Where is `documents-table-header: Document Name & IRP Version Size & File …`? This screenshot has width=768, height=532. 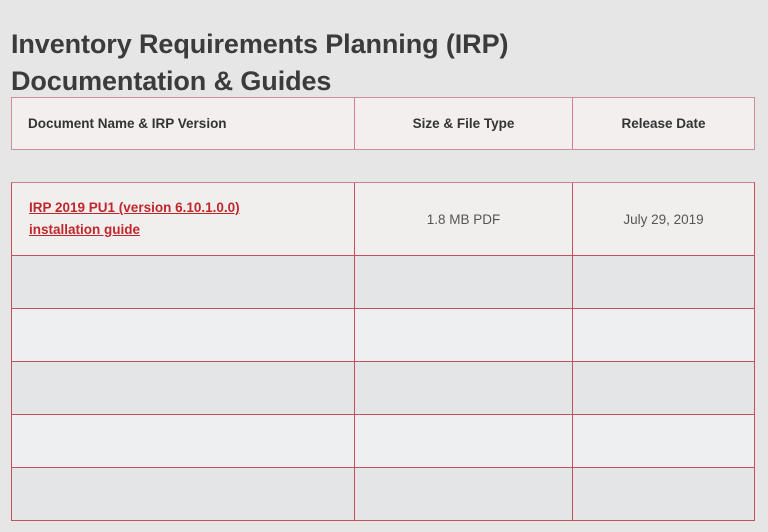 documents-table-header: Document Name & IRP Version Size & File … is located at coordinates (383, 123).